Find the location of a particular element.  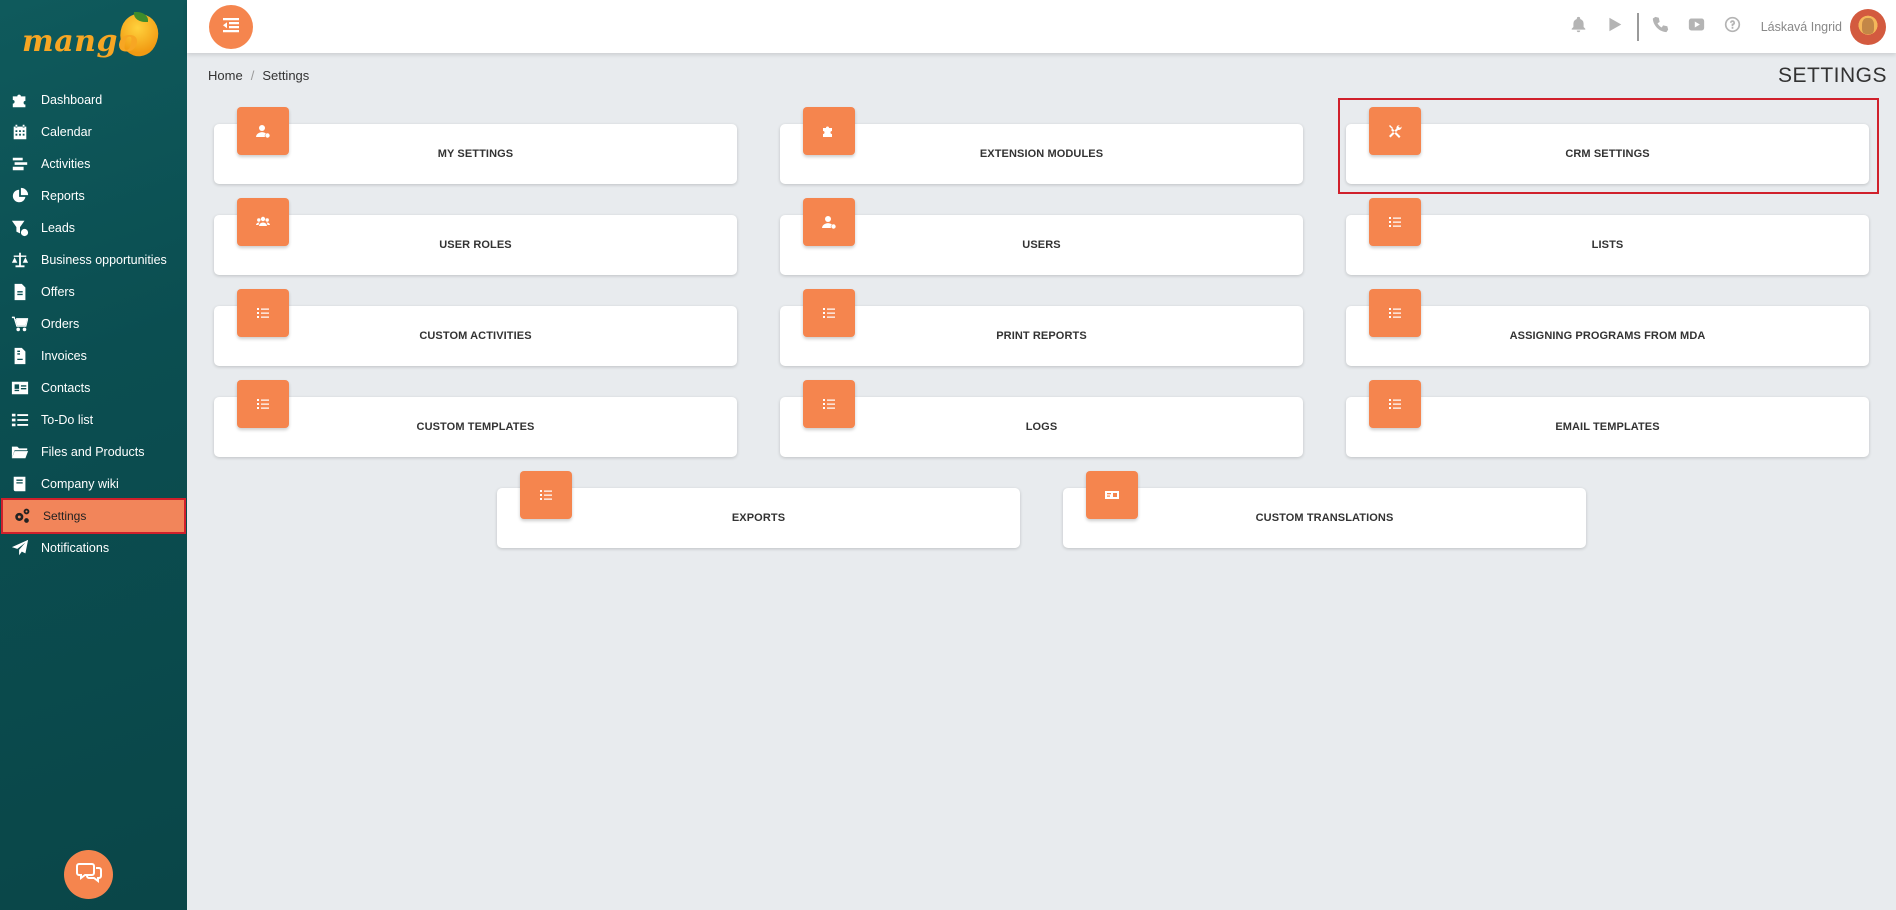

sidebar-item-offers: Offers is located at coordinates (93, 292).